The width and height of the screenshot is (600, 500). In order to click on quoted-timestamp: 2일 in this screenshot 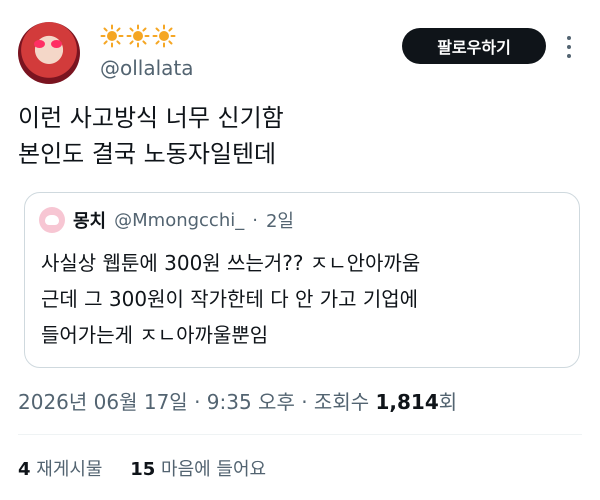, I will do `click(280, 220)`.